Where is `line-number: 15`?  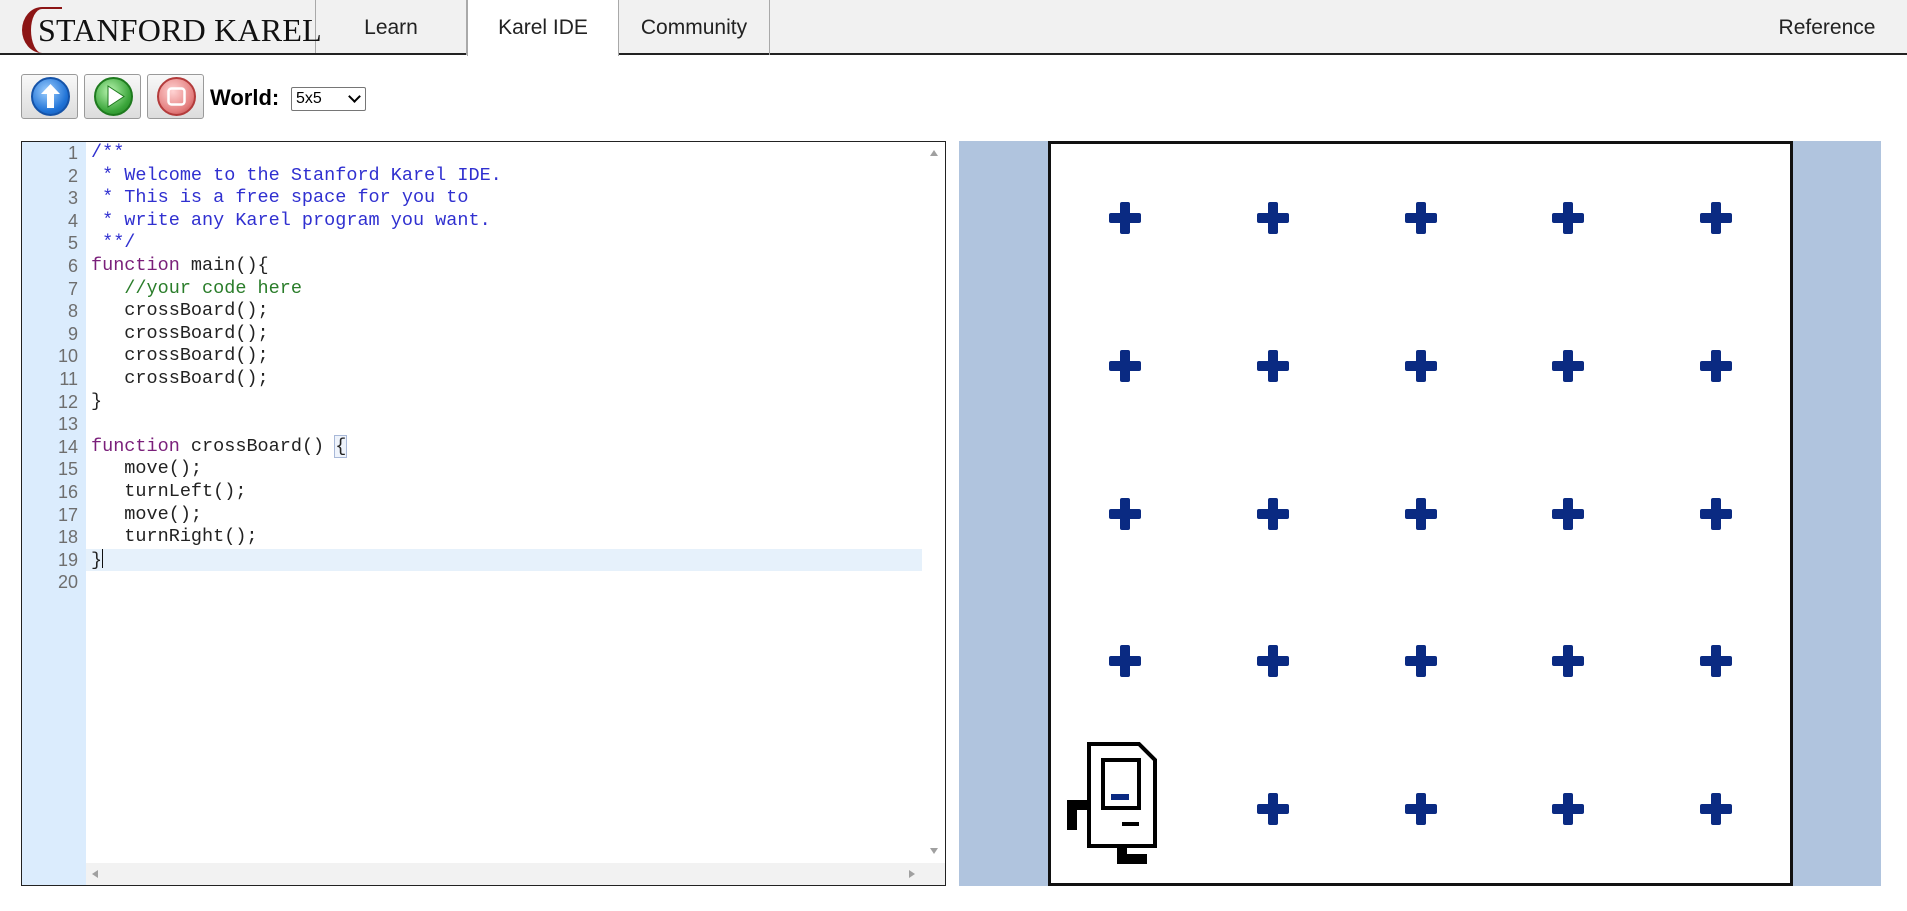
line-number: 15 is located at coordinates (67, 469).